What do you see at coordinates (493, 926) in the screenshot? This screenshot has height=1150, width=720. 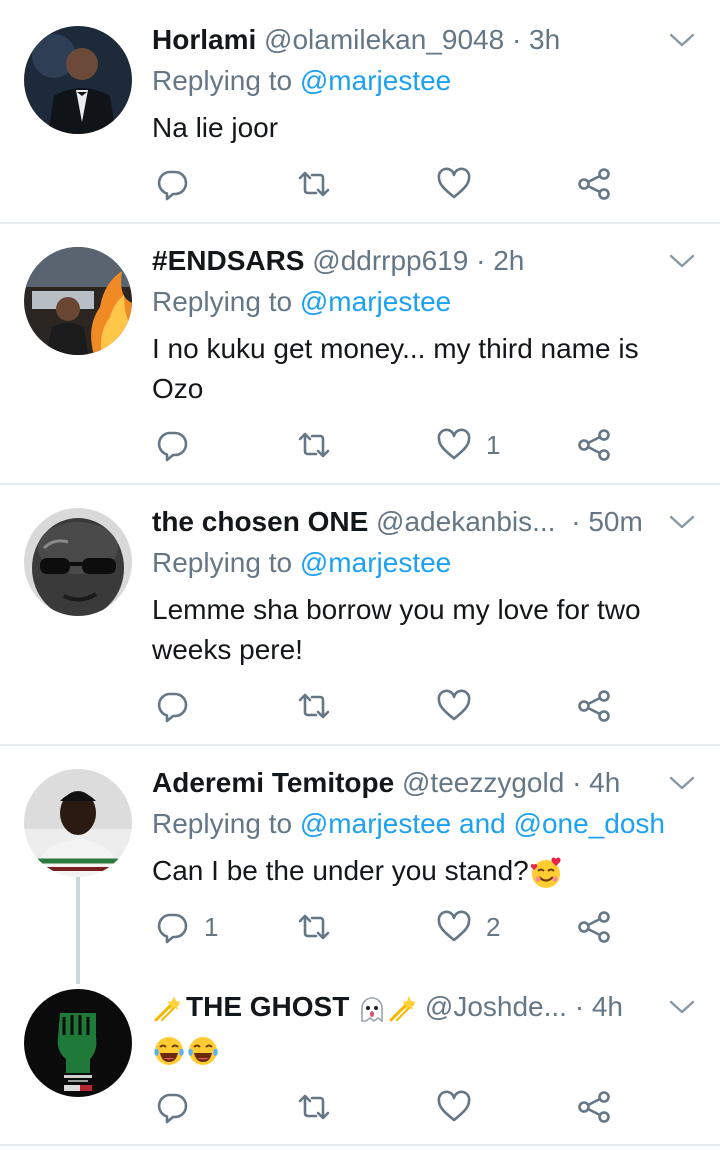 I see `like-count: 2` at bounding box center [493, 926].